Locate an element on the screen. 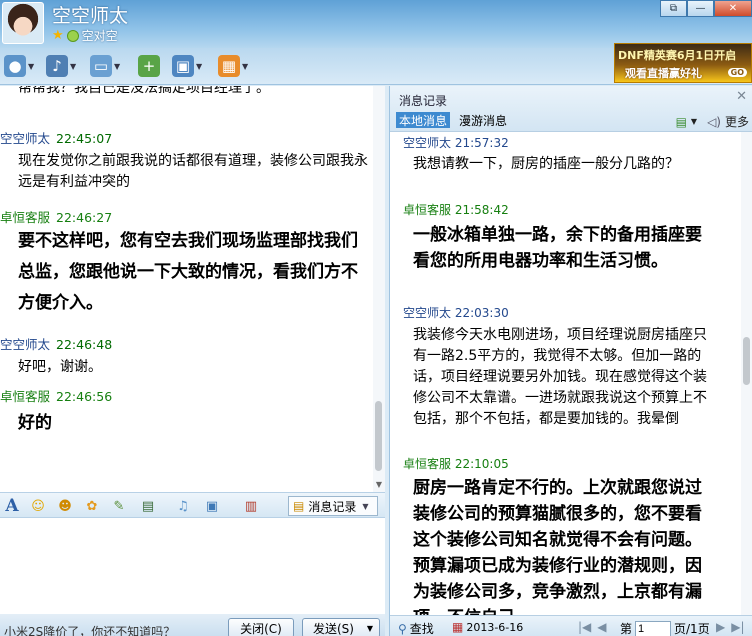 The image size is (752, 636). video-call-button: ● ▼ is located at coordinates (19, 66).